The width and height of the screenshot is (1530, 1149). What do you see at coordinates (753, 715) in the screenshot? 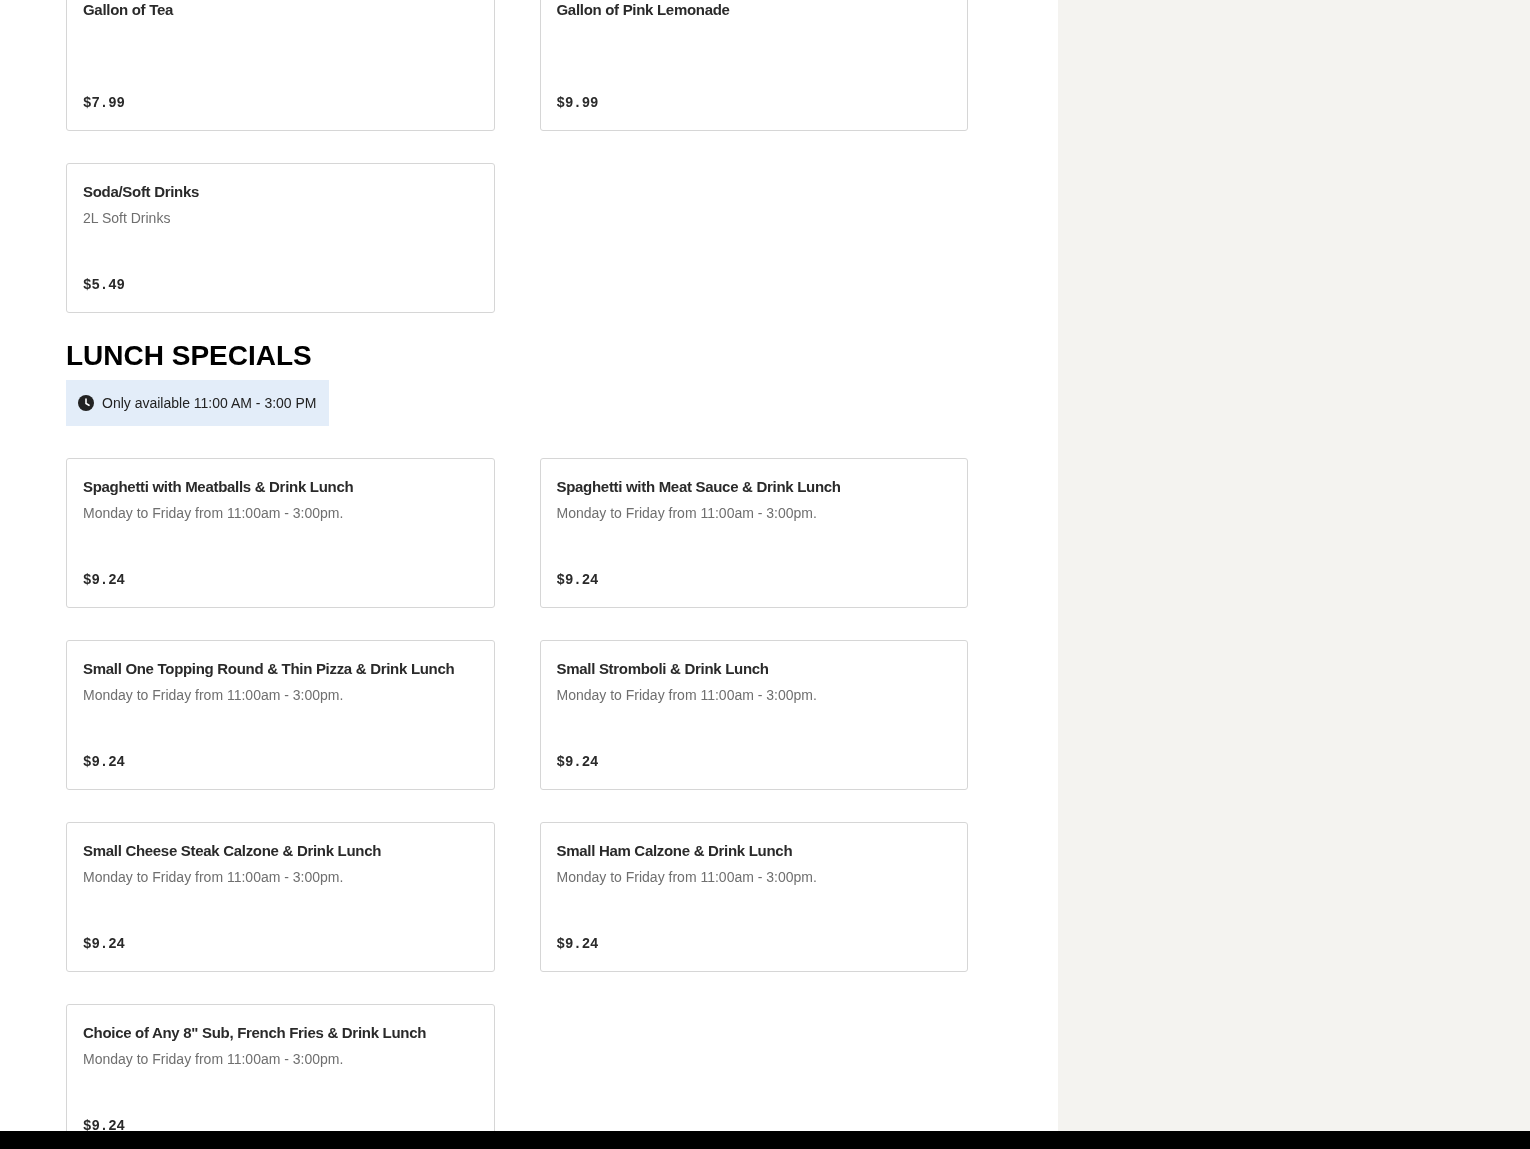
I see `menu-item-card: Small Stromboli & Drink Lunch Monday to Friday from 11:00am - 3:00pm. $9.24` at bounding box center [753, 715].